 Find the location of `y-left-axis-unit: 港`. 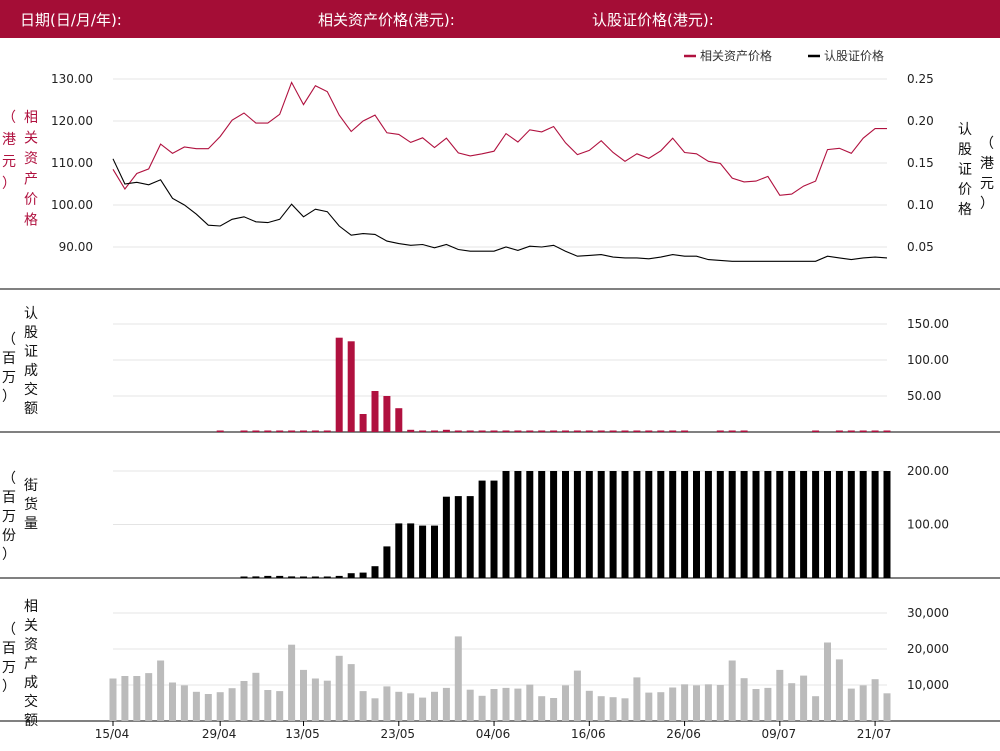

y-left-axis-unit: 港 is located at coordinates (9, 140).